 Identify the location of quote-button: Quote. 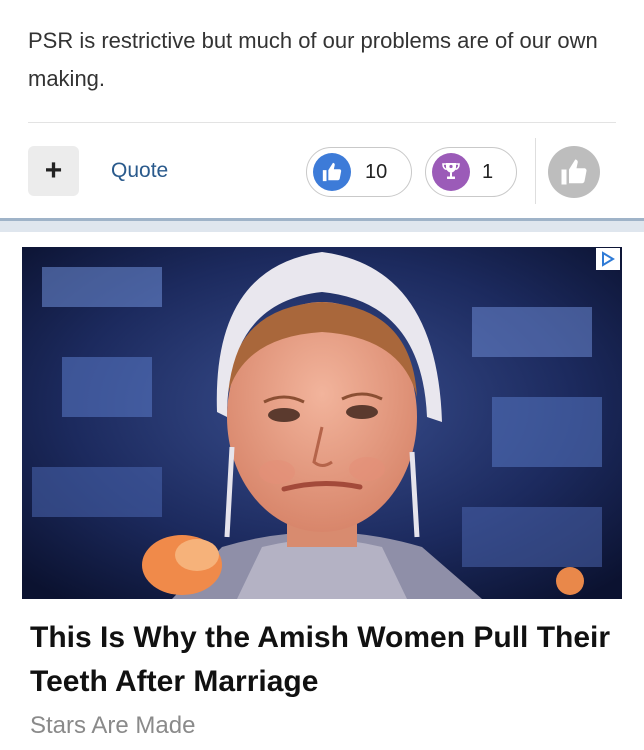
(139, 171).